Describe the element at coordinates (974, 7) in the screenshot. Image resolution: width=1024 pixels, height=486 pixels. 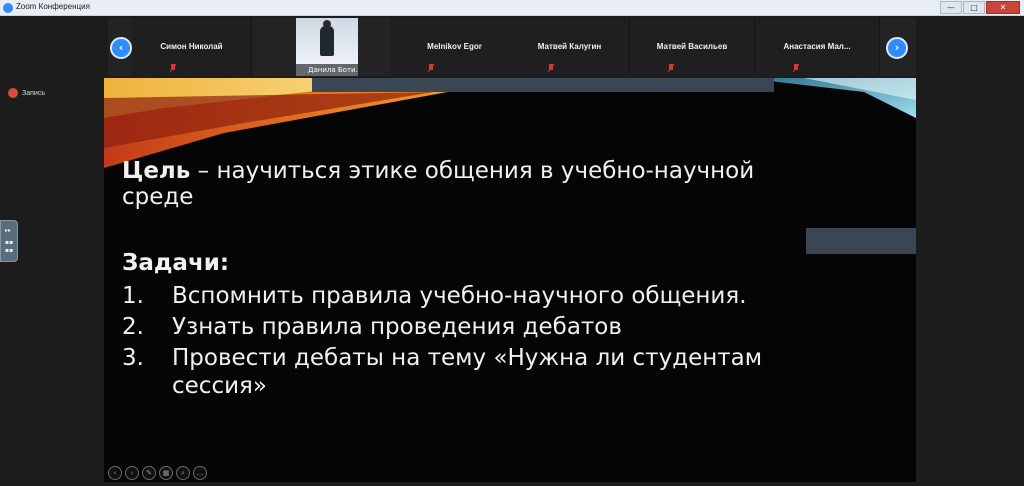
I see `maximize-button: □` at that location.